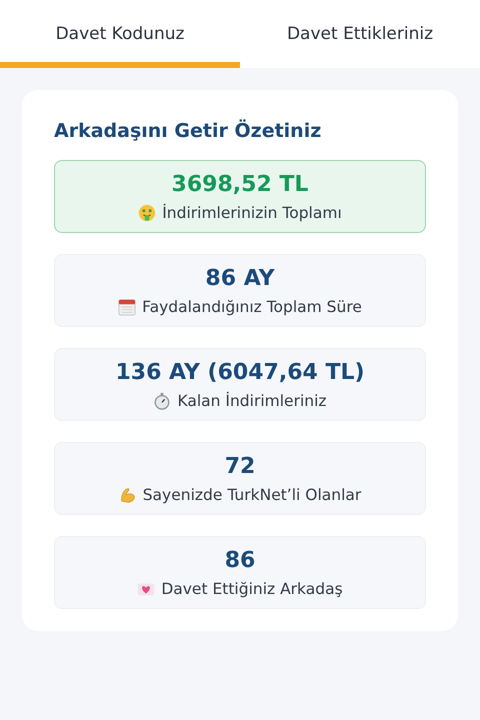 Image resolution: width=480 pixels, height=720 pixels. I want to click on stat-label: Sayenizde TurkNet’li Olanlar, so click(252, 495).